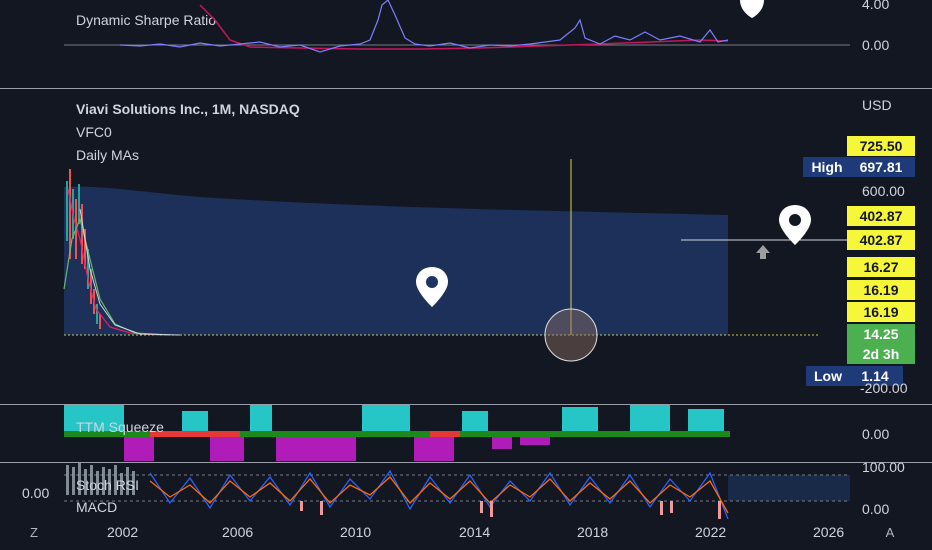 Image resolution: width=932 pixels, height=550 pixels. Describe the element at coordinates (107, 155) in the screenshot. I see `indicator-daily-mas: Daily MAs` at that location.